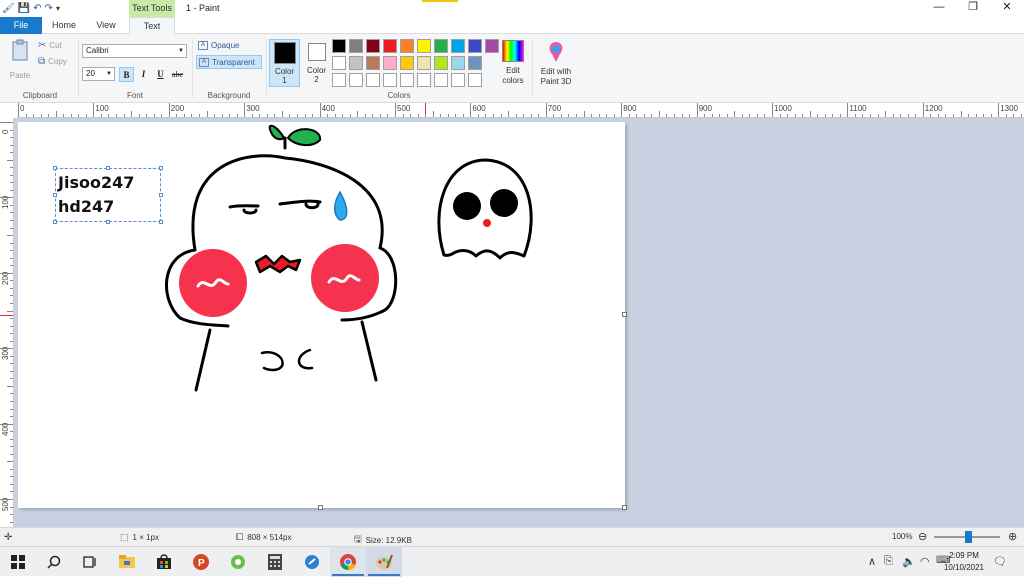 The height and width of the screenshot is (577, 1024). What do you see at coordinates (18, 562) in the screenshot?
I see `windows-start-icon` at bounding box center [18, 562].